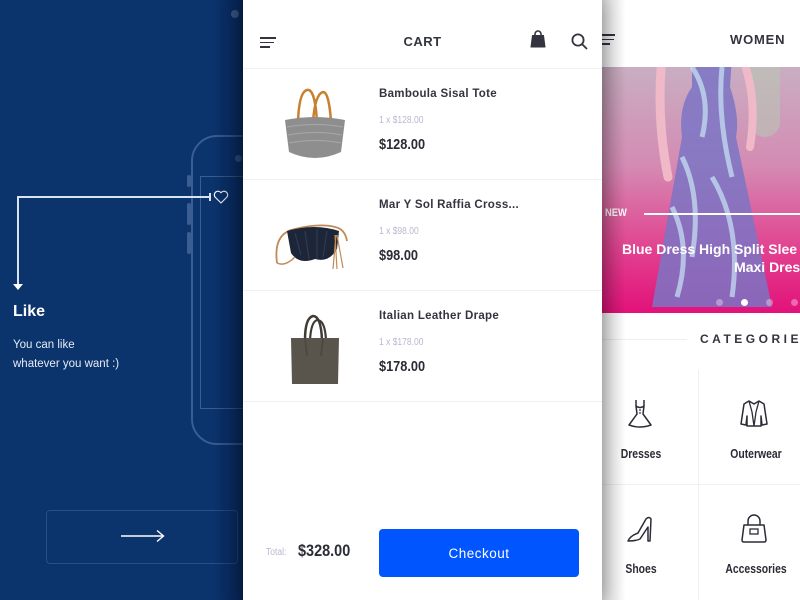 The image size is (800, 600). Describe the element at coordinates (756, 453) in the screenshot. I see `category-label: Outerwear` at that location.